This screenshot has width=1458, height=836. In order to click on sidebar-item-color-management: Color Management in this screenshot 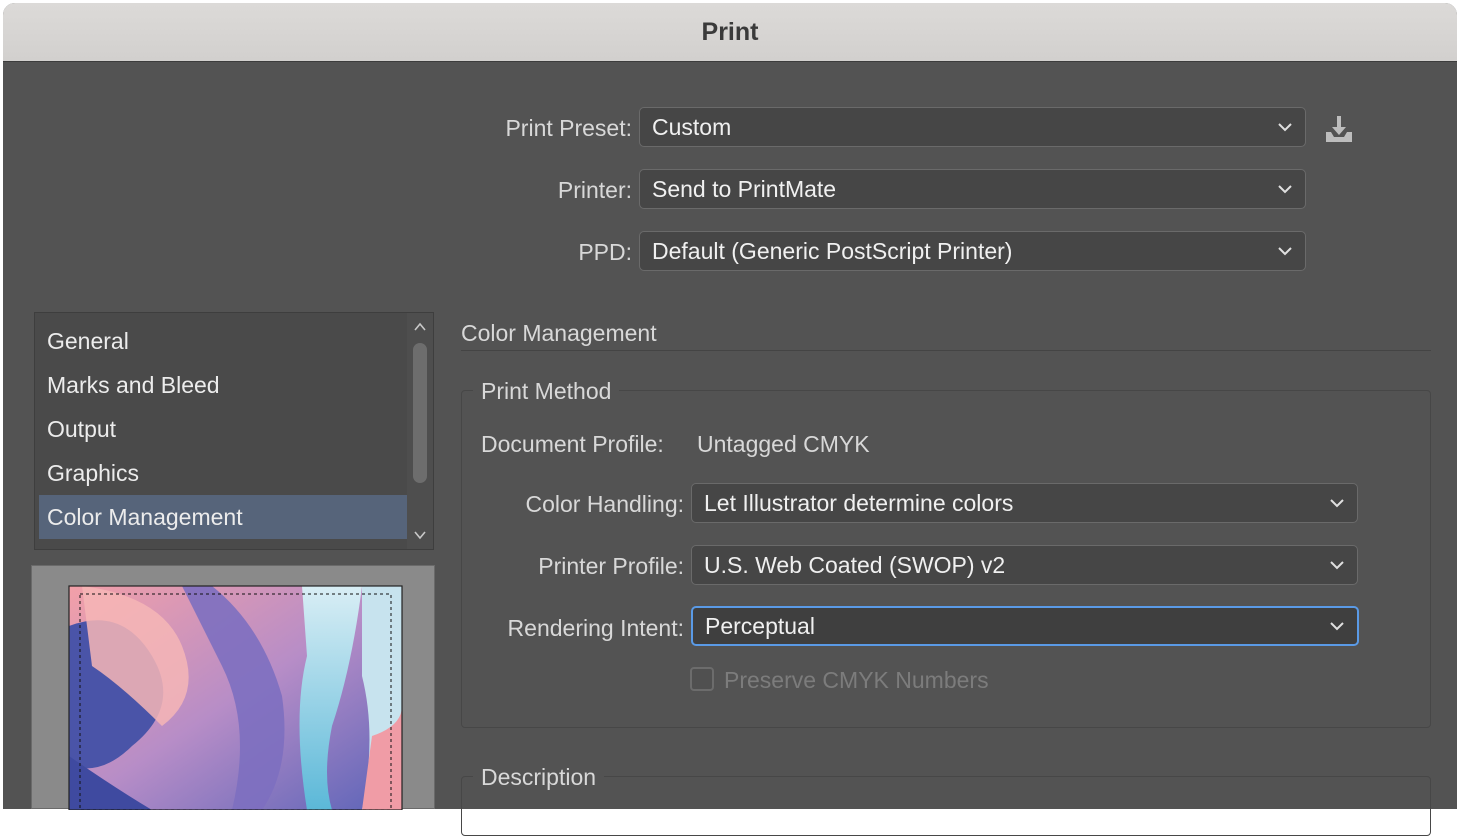, I will do `click(223, 517)`.